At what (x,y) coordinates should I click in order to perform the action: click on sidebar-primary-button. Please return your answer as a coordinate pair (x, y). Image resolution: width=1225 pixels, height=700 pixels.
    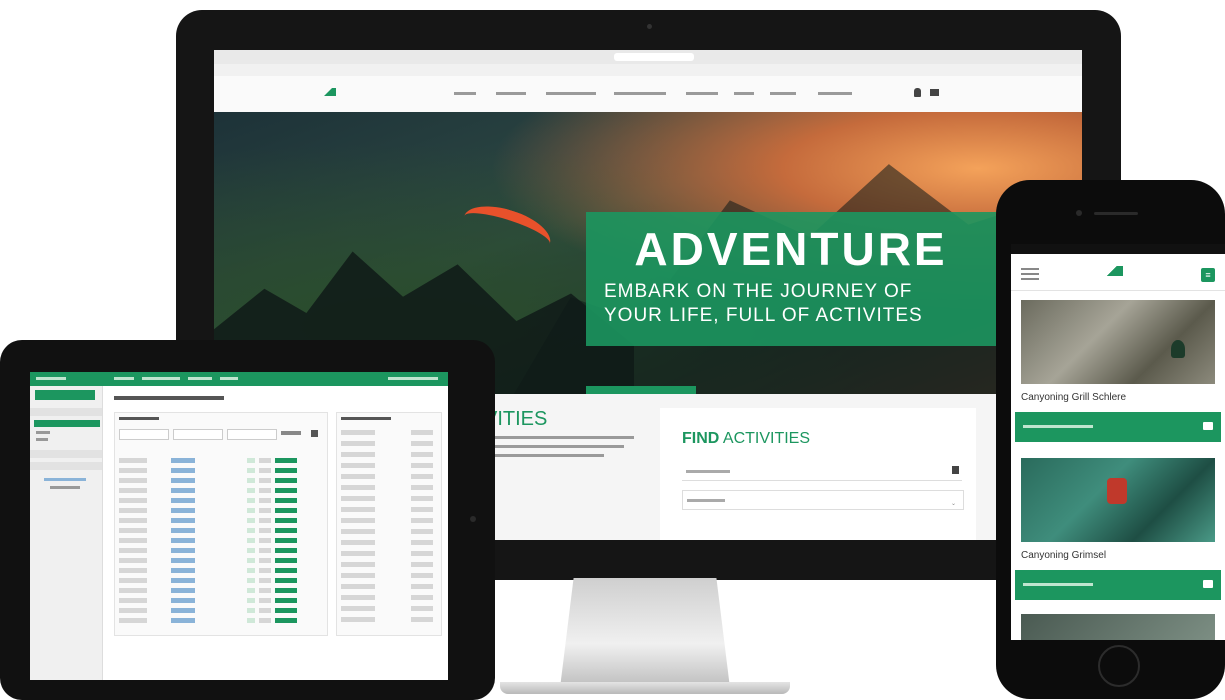
    Looking at the image, I should click on (65, 395).